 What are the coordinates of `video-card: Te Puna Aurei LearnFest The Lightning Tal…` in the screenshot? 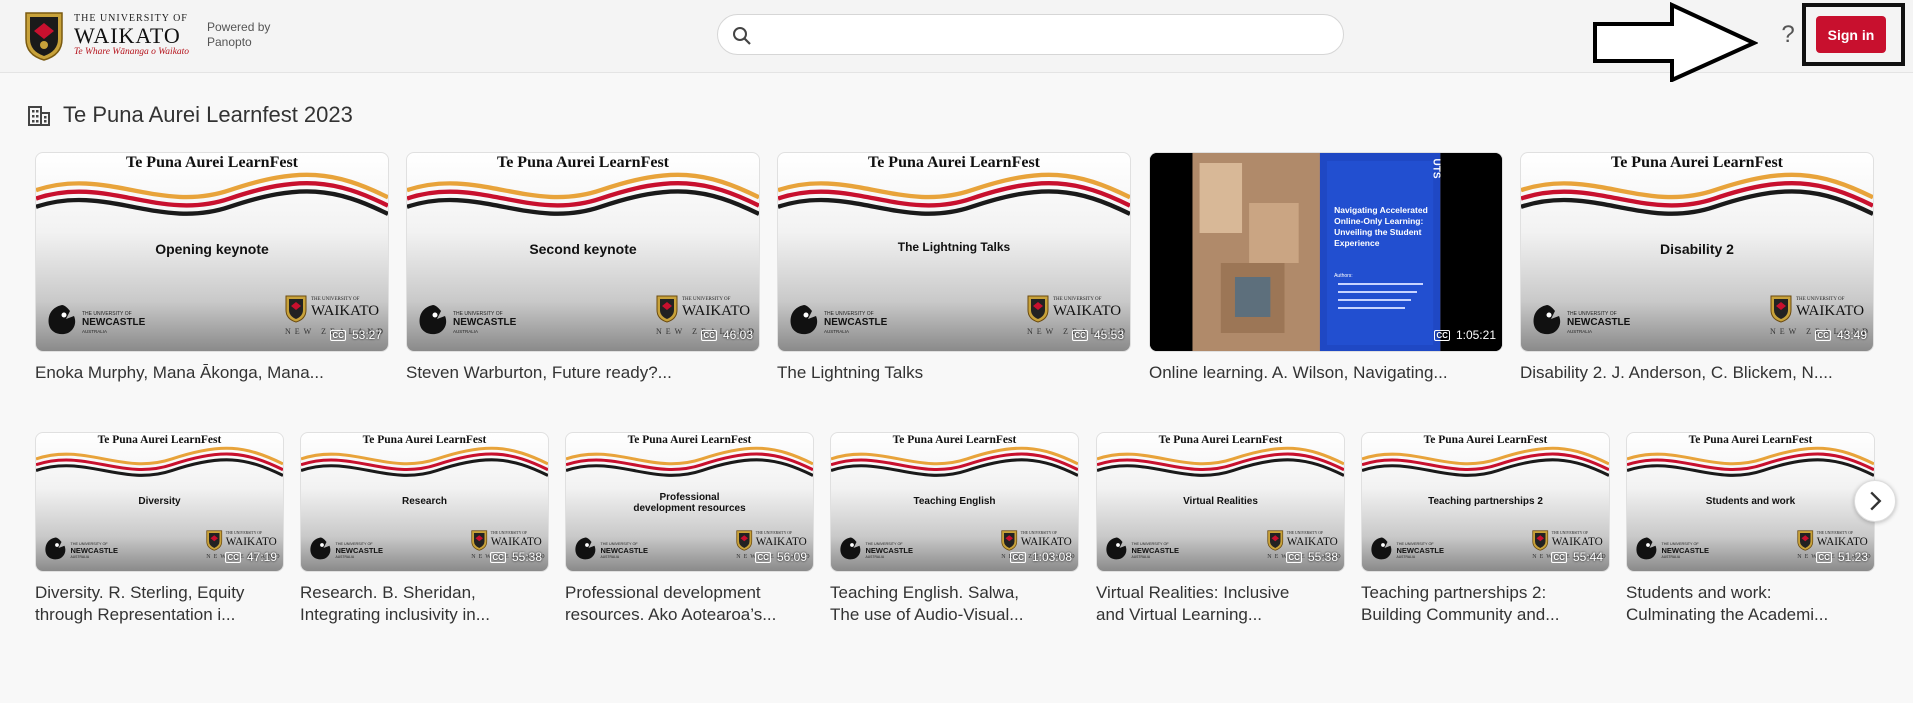 It's located at (954, 268).